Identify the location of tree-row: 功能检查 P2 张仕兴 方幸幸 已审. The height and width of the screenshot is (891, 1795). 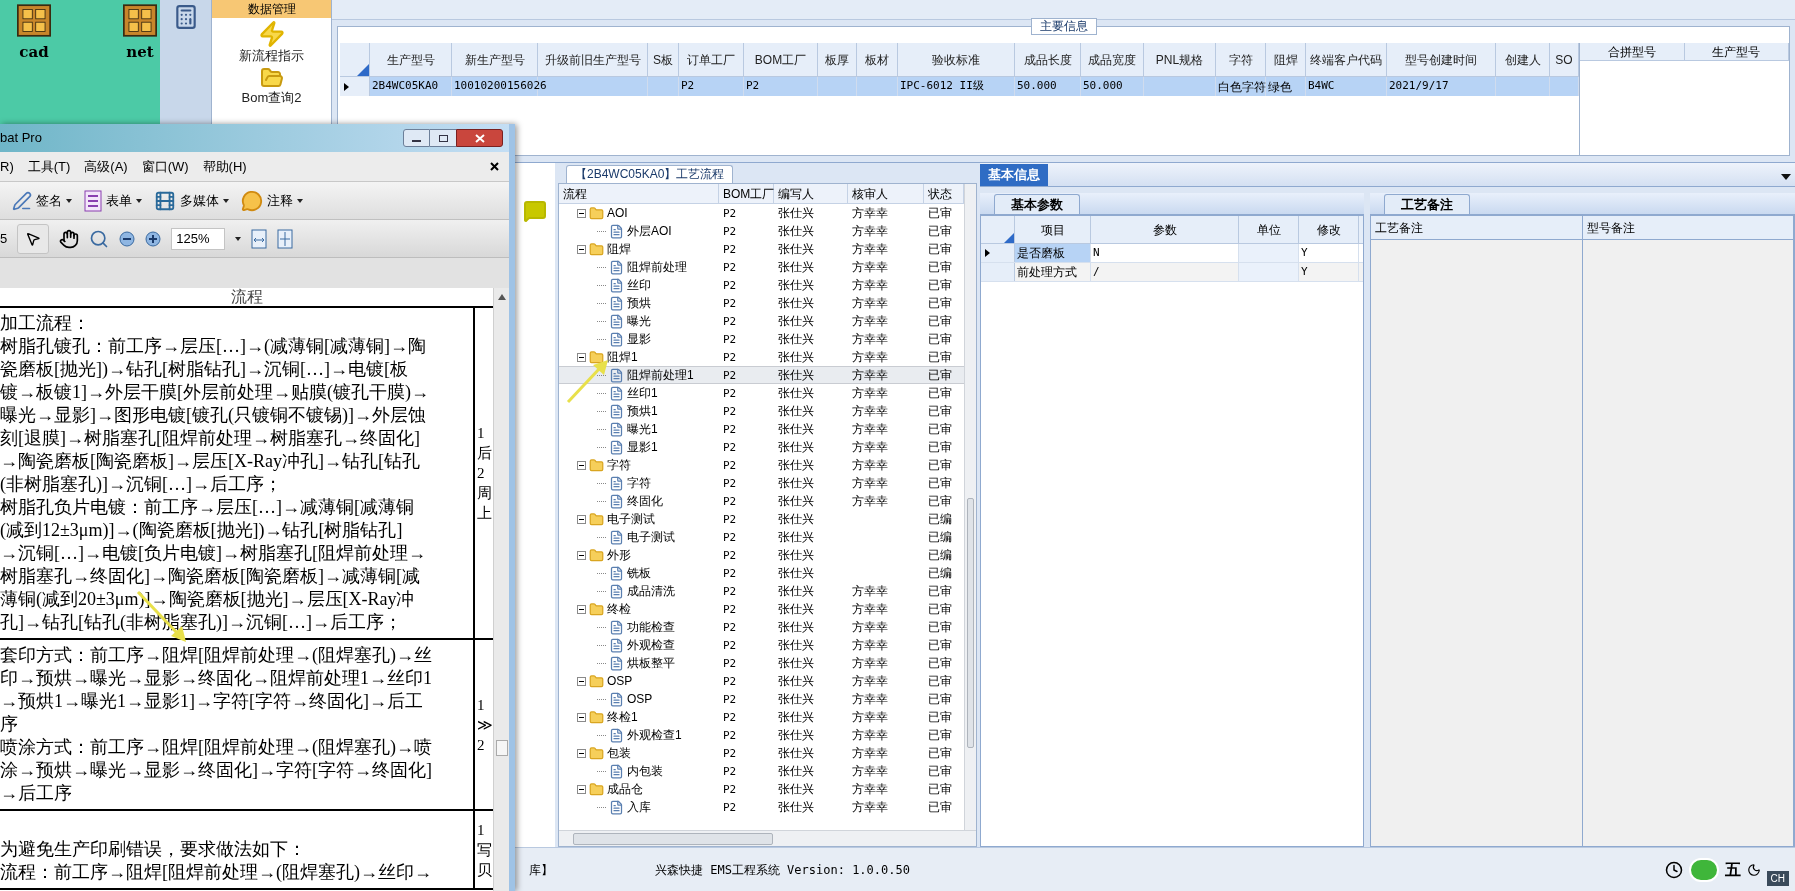
(761, 627).